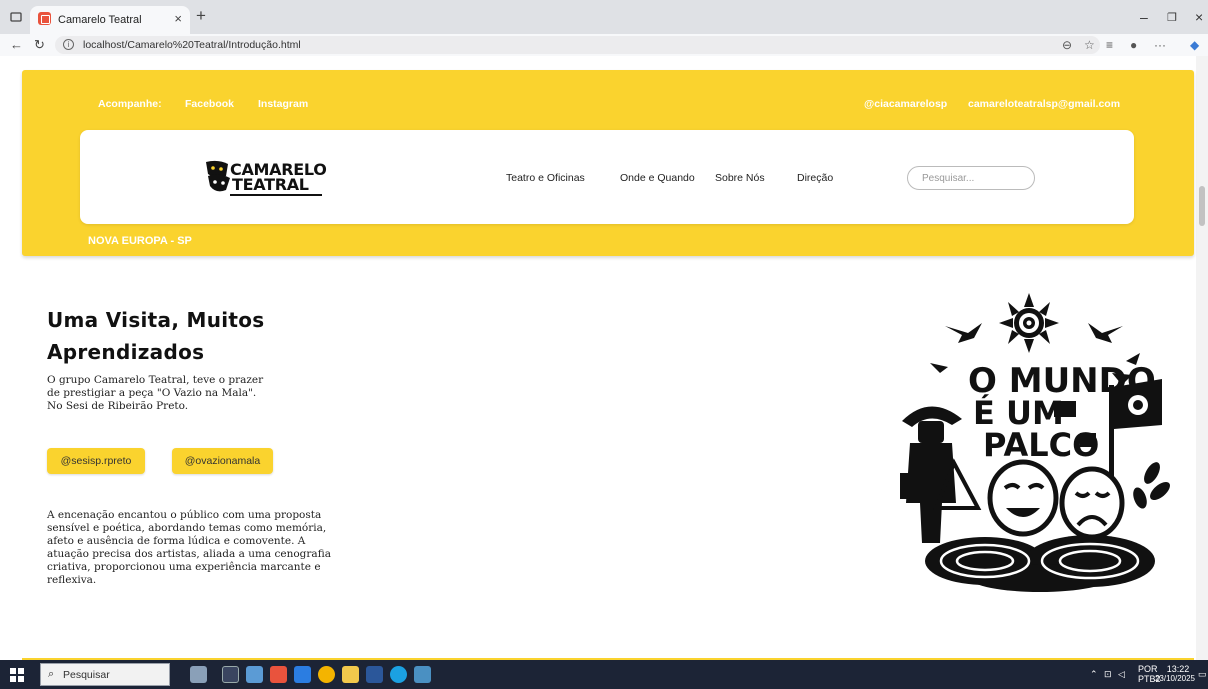 The image size is (1208, 689). I want to click on chrome-icon, so click(326, 674).